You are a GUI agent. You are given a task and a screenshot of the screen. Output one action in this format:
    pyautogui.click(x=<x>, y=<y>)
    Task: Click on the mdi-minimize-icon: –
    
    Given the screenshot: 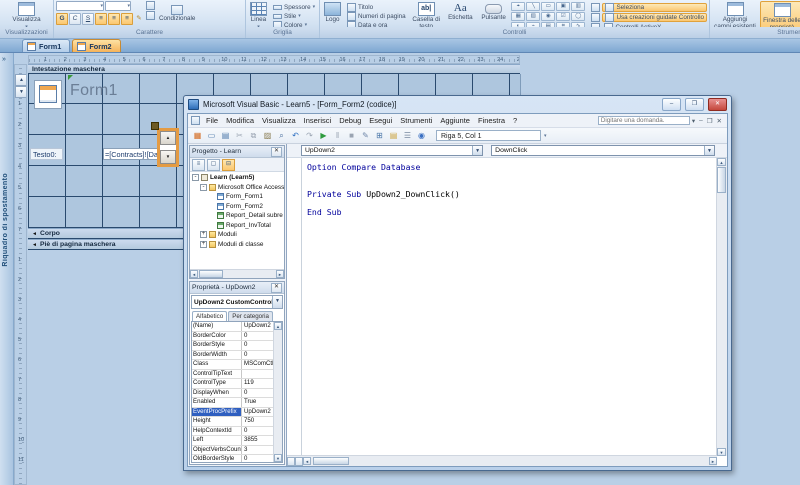 What is the action you would take?
    pyautogui.click(x=701, y=120)
    